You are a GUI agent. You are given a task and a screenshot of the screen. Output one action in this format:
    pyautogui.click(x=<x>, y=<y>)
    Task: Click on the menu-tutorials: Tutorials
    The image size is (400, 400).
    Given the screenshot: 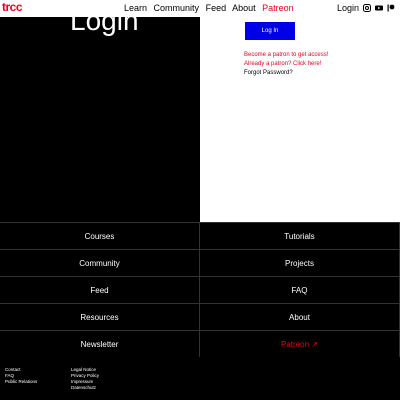 What is the action you would take?
    pyautogui.click(x=300, y=235)
    